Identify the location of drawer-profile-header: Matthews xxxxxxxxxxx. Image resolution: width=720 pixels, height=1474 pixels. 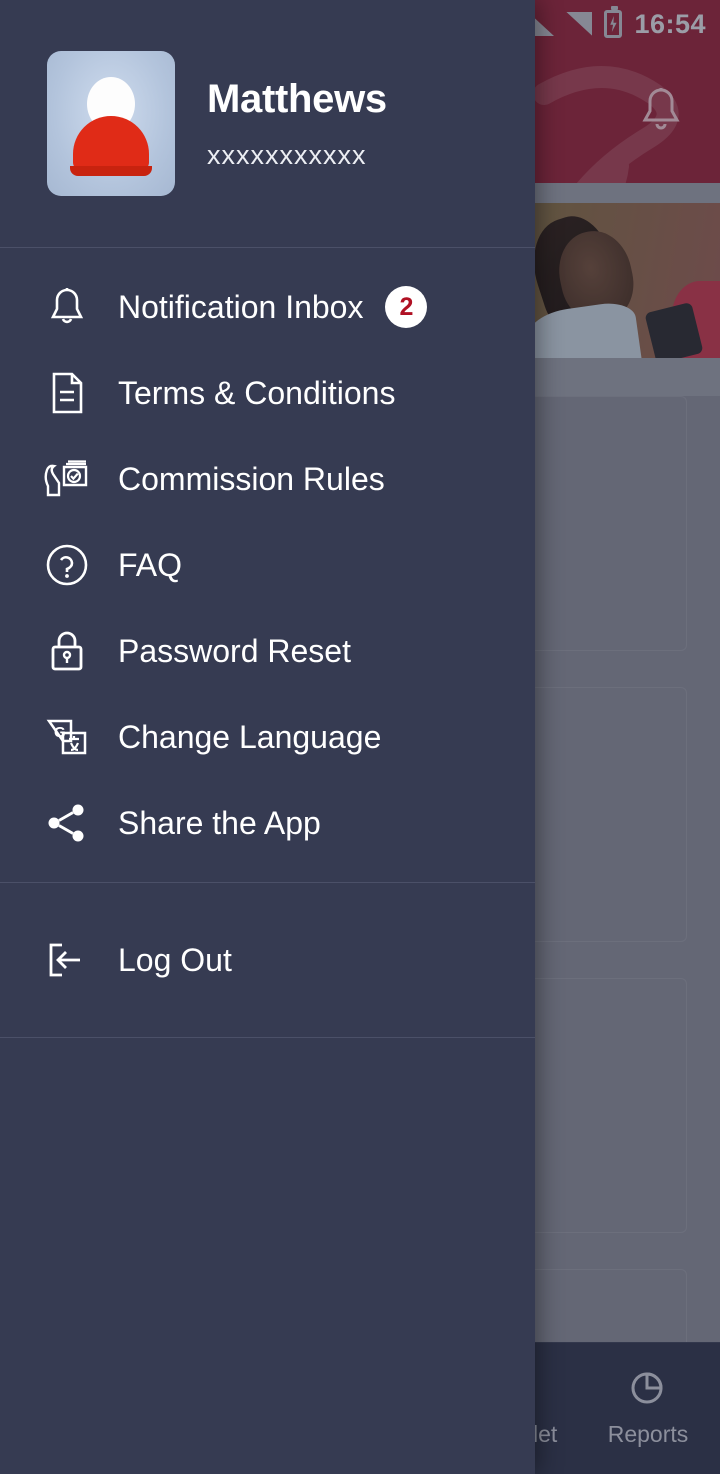
(267, 124).